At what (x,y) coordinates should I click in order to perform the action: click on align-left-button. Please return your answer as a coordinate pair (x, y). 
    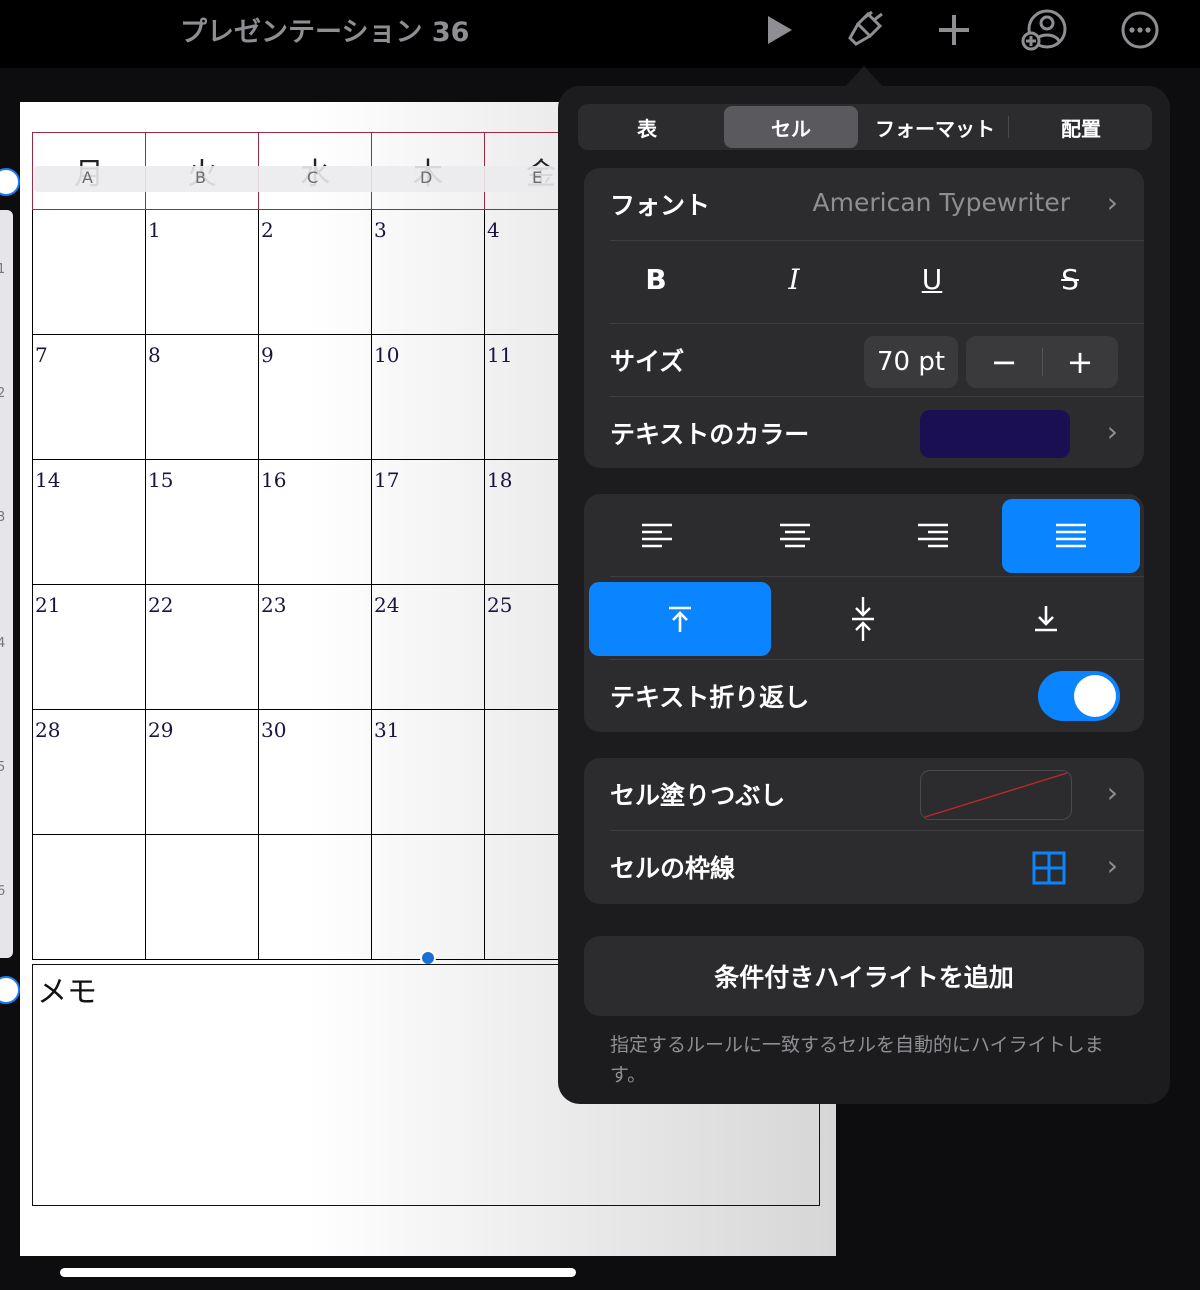
    Looking at the image, I should click on (657, 536).